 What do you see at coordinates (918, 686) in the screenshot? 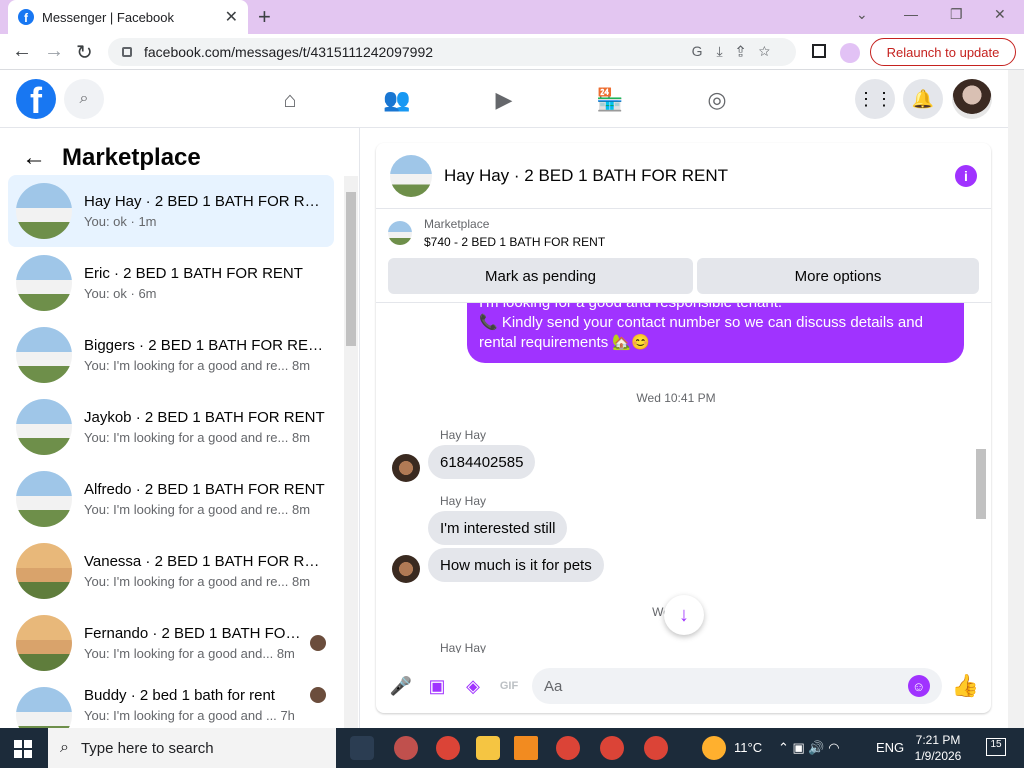
I see `emoji-icon: ☺` at bounding box center [918, 686].